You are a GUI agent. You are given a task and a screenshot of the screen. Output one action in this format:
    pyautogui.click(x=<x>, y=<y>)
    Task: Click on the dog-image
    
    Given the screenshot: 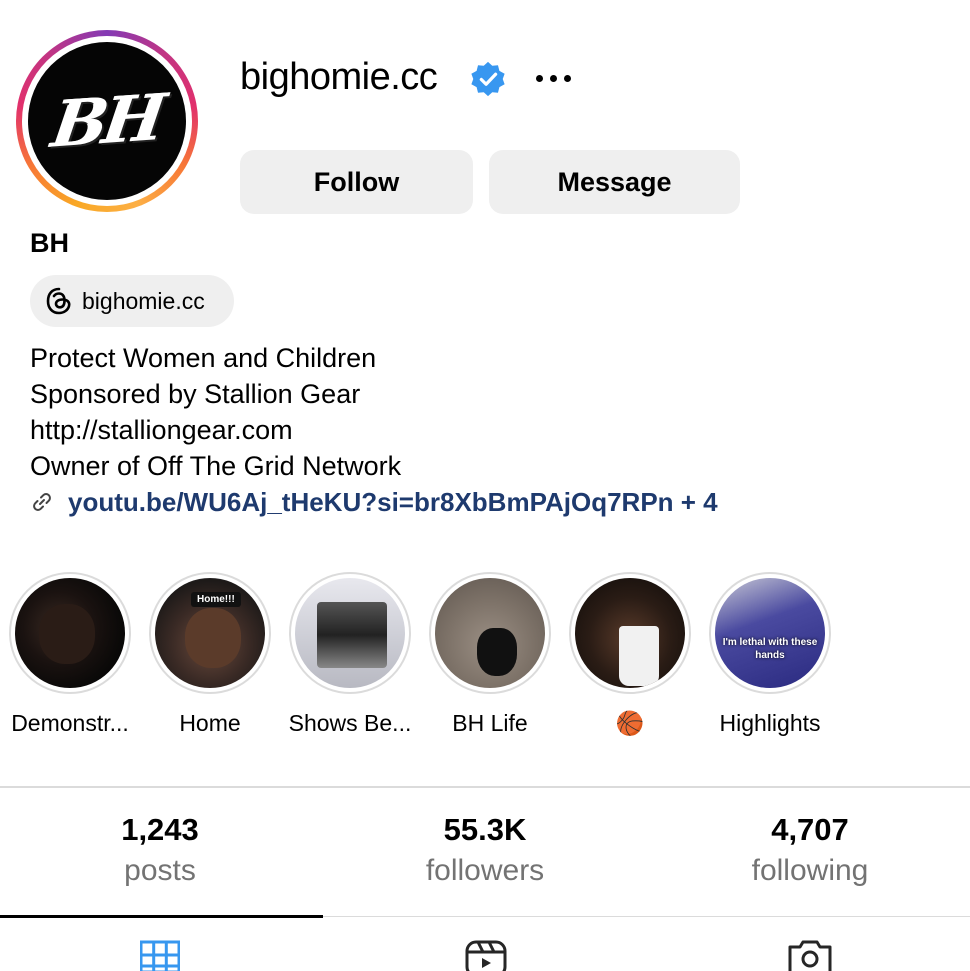 What is the action you would take?
    pyautogui.click(x=497, y=652)
    